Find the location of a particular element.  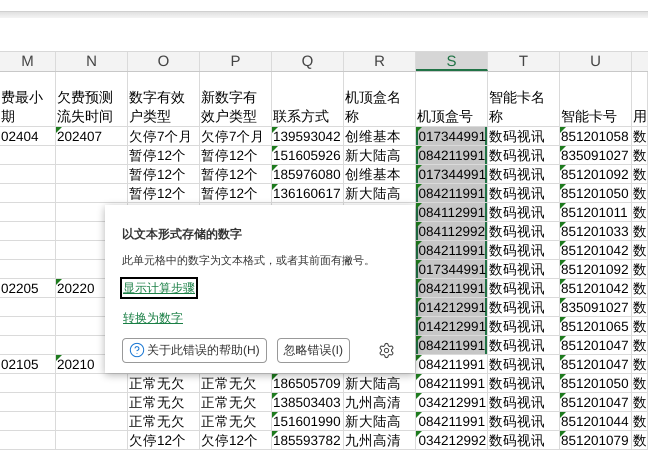

table-cell-text: 034212991 is located at coordinates (452, 403).